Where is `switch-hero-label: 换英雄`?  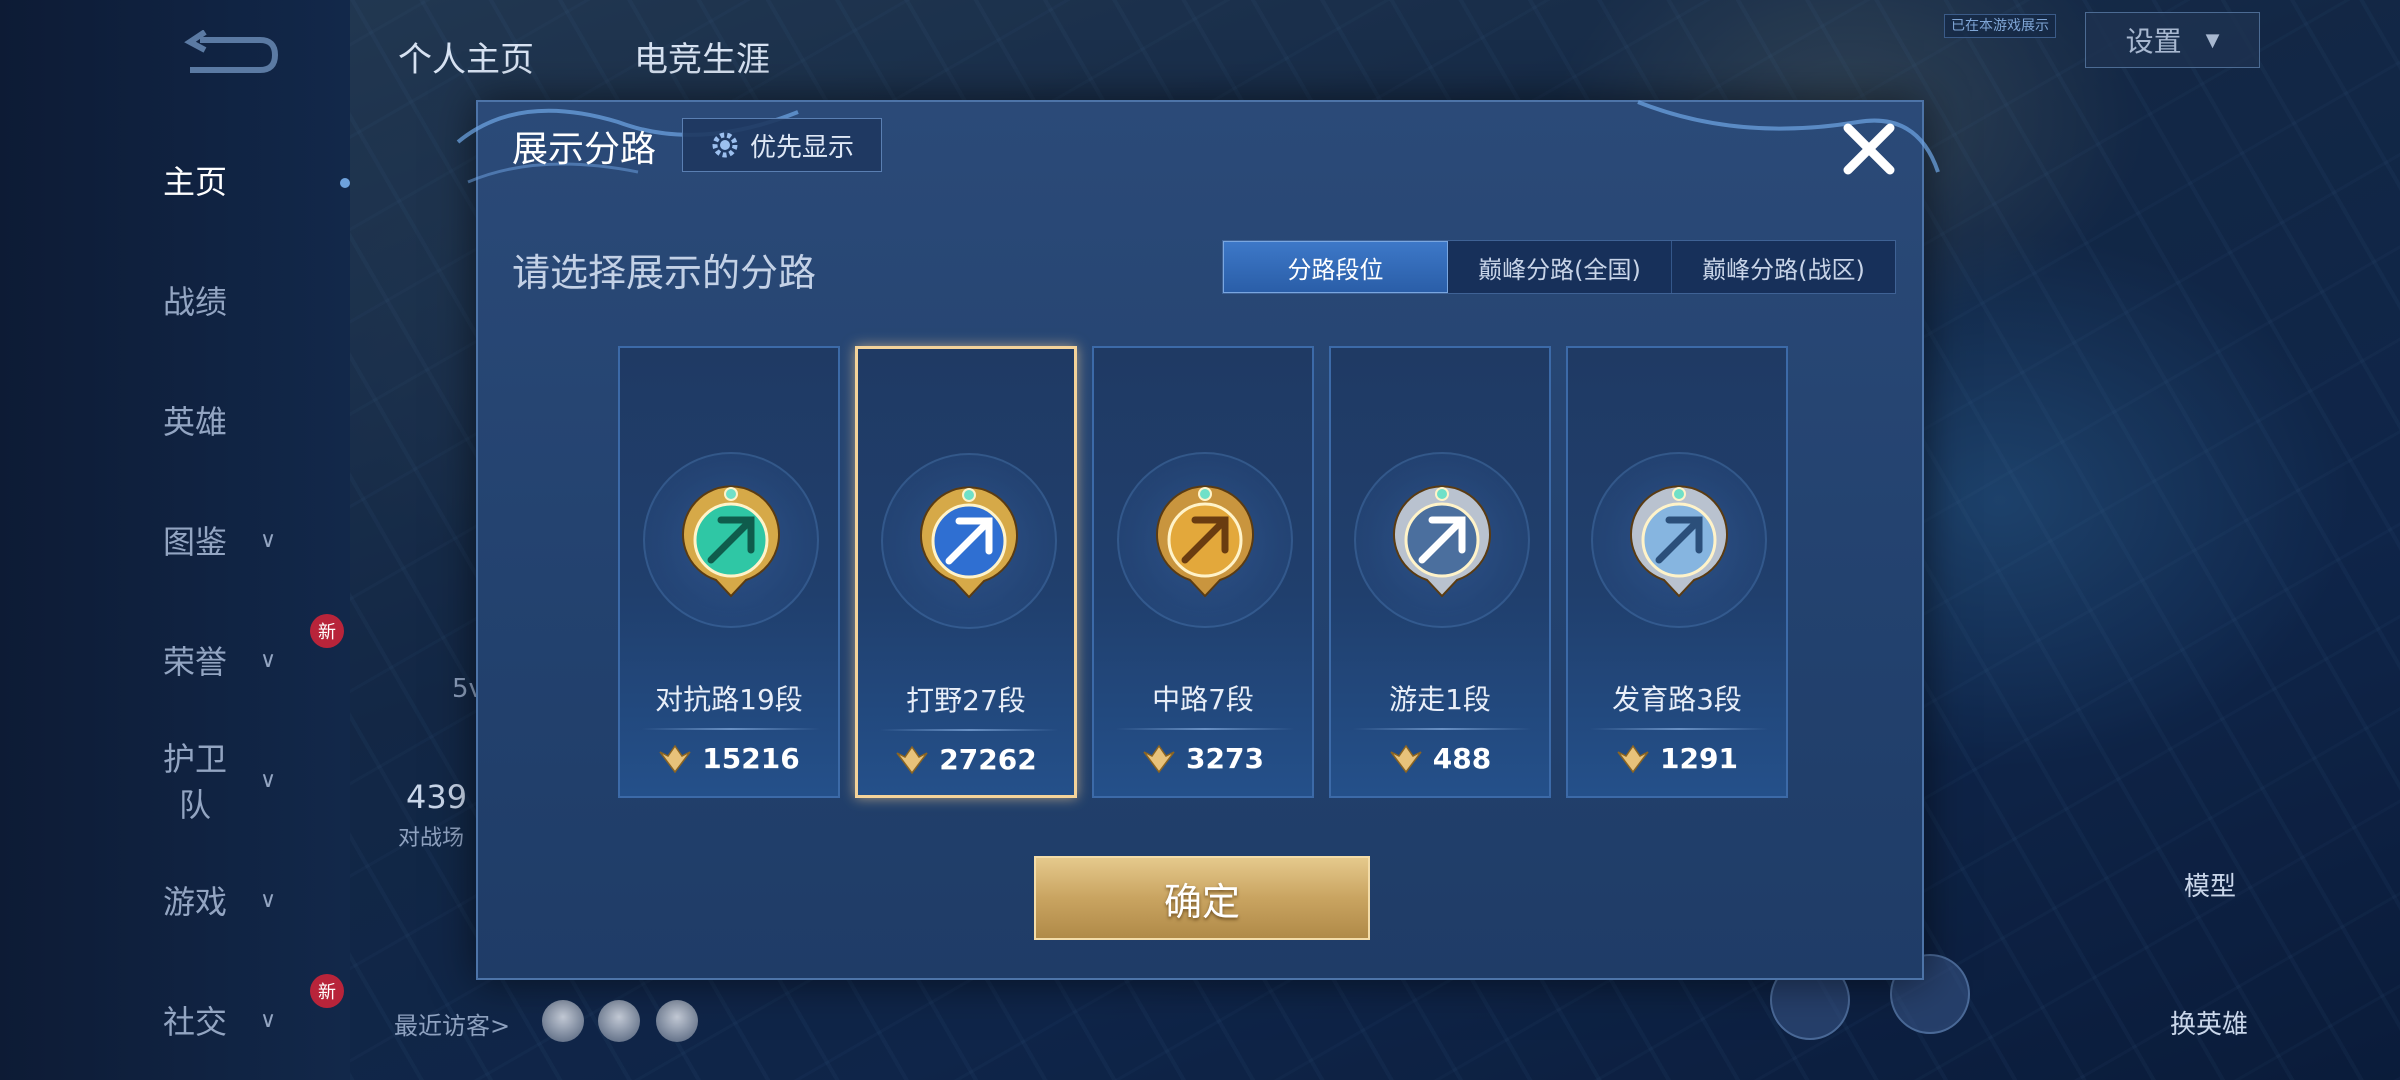 switch-hero-label: 换英雄 is located at coordinates (2209, 1022).